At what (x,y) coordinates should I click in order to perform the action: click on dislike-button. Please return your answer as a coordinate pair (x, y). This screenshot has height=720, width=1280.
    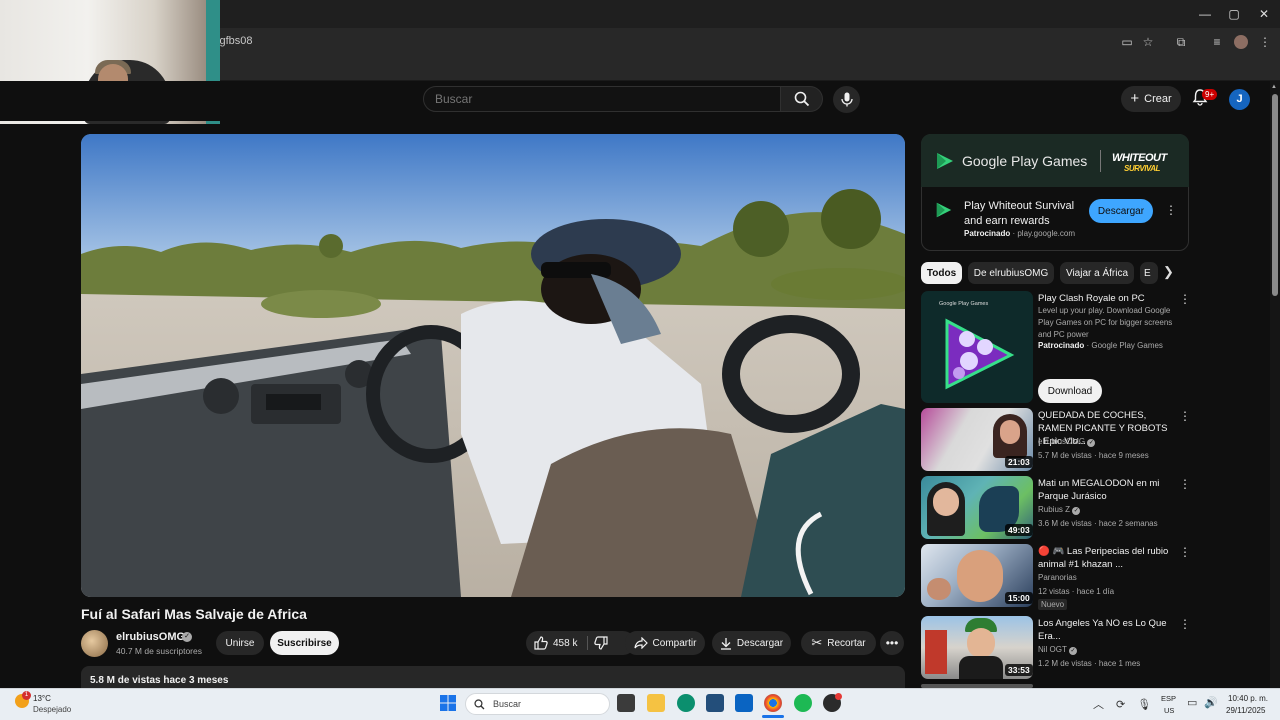
    Looking at the image, I should click on (601, 645).